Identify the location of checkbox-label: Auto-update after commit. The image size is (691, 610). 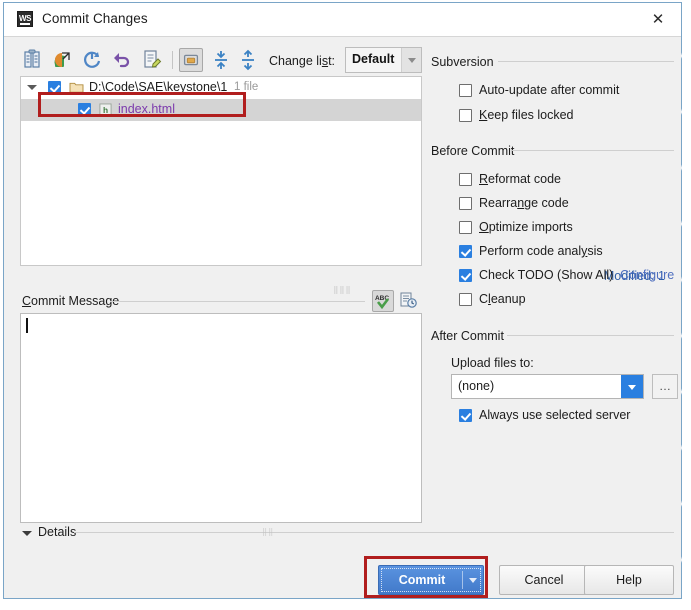
(549, 90).